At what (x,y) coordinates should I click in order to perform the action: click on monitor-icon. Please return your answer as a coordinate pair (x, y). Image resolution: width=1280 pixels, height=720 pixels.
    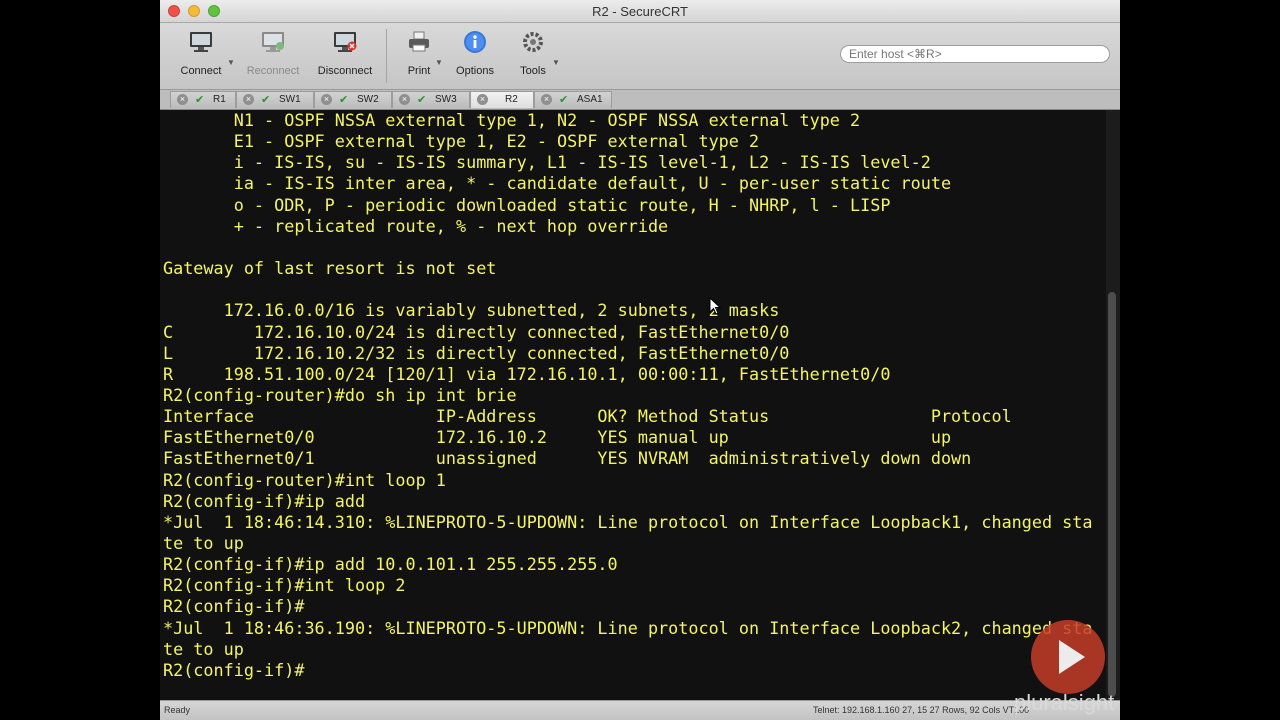
    Looking at the image, I should click on (201, 42).